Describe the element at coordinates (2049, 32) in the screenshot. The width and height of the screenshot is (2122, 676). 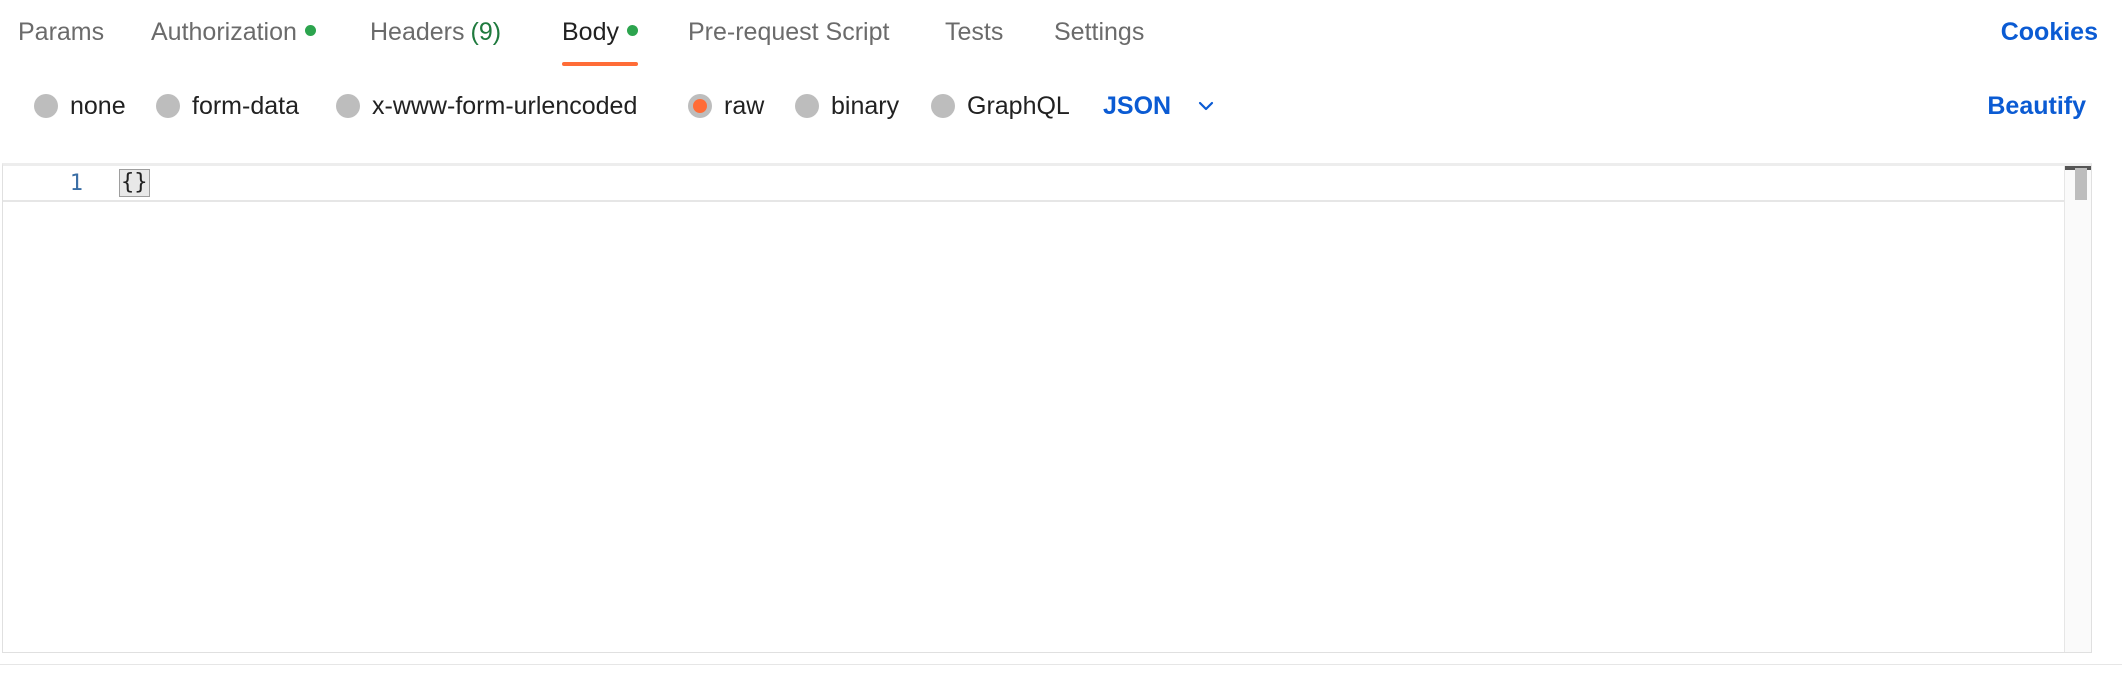
I see `cookies-link: Cookies` at that location.